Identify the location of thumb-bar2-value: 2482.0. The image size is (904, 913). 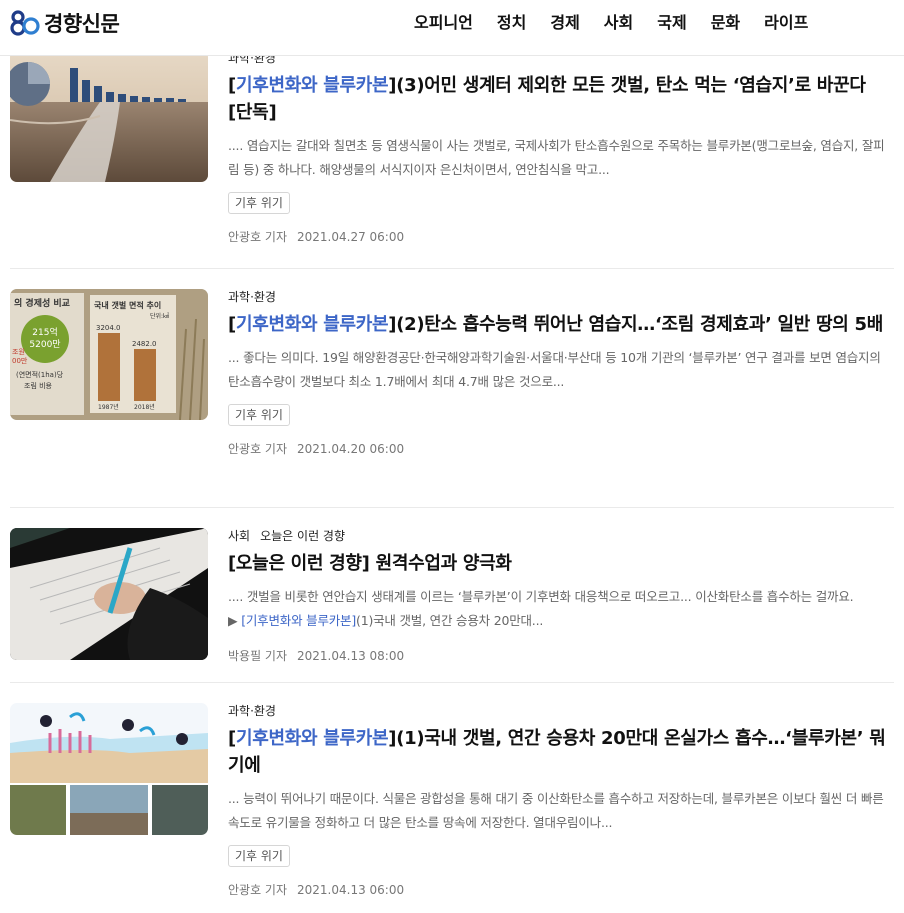
(144, 344).